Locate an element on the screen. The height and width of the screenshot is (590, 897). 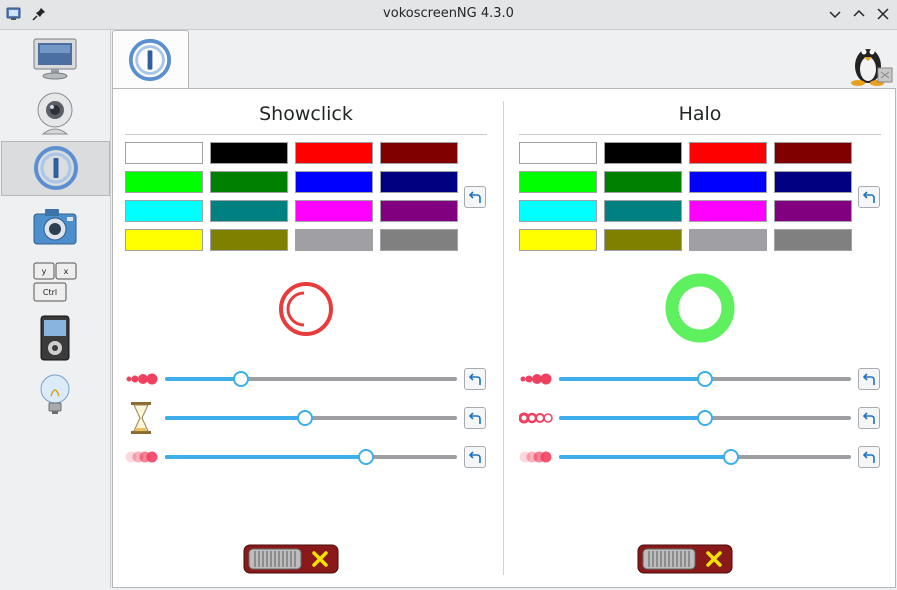
showclick-preview is located at coordinates (306, 309).